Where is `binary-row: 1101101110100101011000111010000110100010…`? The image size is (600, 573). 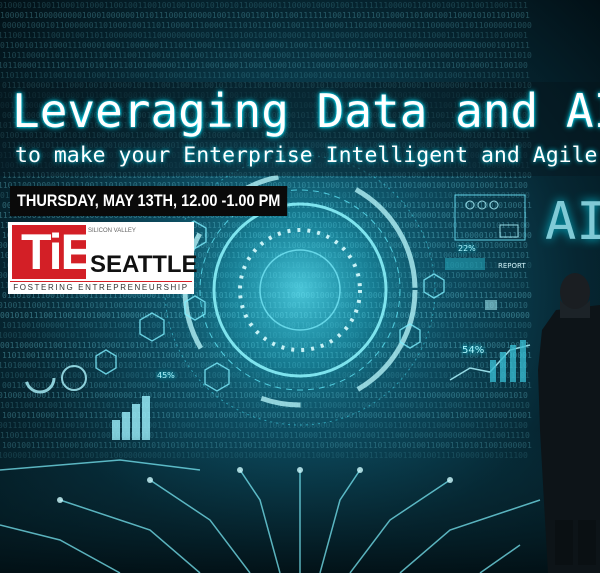
binary-row: 1101101110100101011000111010000110100010… is located at coordinates (265, 75).